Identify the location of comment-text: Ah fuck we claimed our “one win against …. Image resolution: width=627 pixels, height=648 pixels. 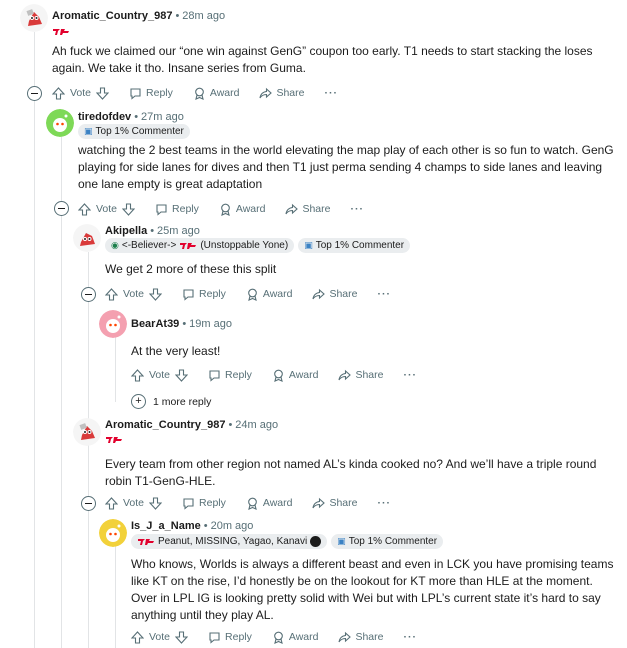
(322, 59).